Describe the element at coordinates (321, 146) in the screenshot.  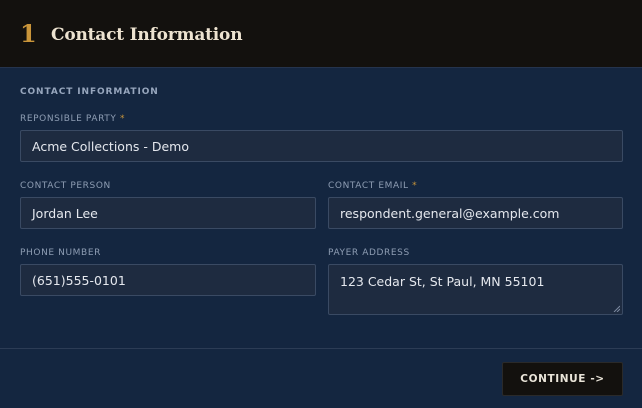
I see `responsible-party-input: Acme Collections - Demo` at that location.